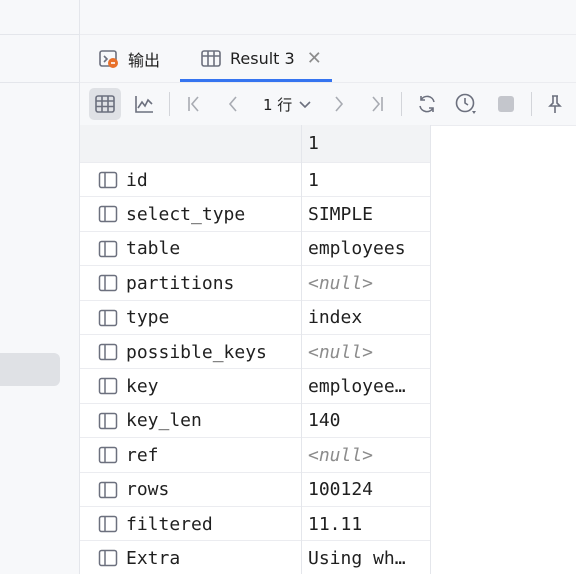 This screenshot has height=575, width=576. I want to click on first-page-icon, so click(193, 104).